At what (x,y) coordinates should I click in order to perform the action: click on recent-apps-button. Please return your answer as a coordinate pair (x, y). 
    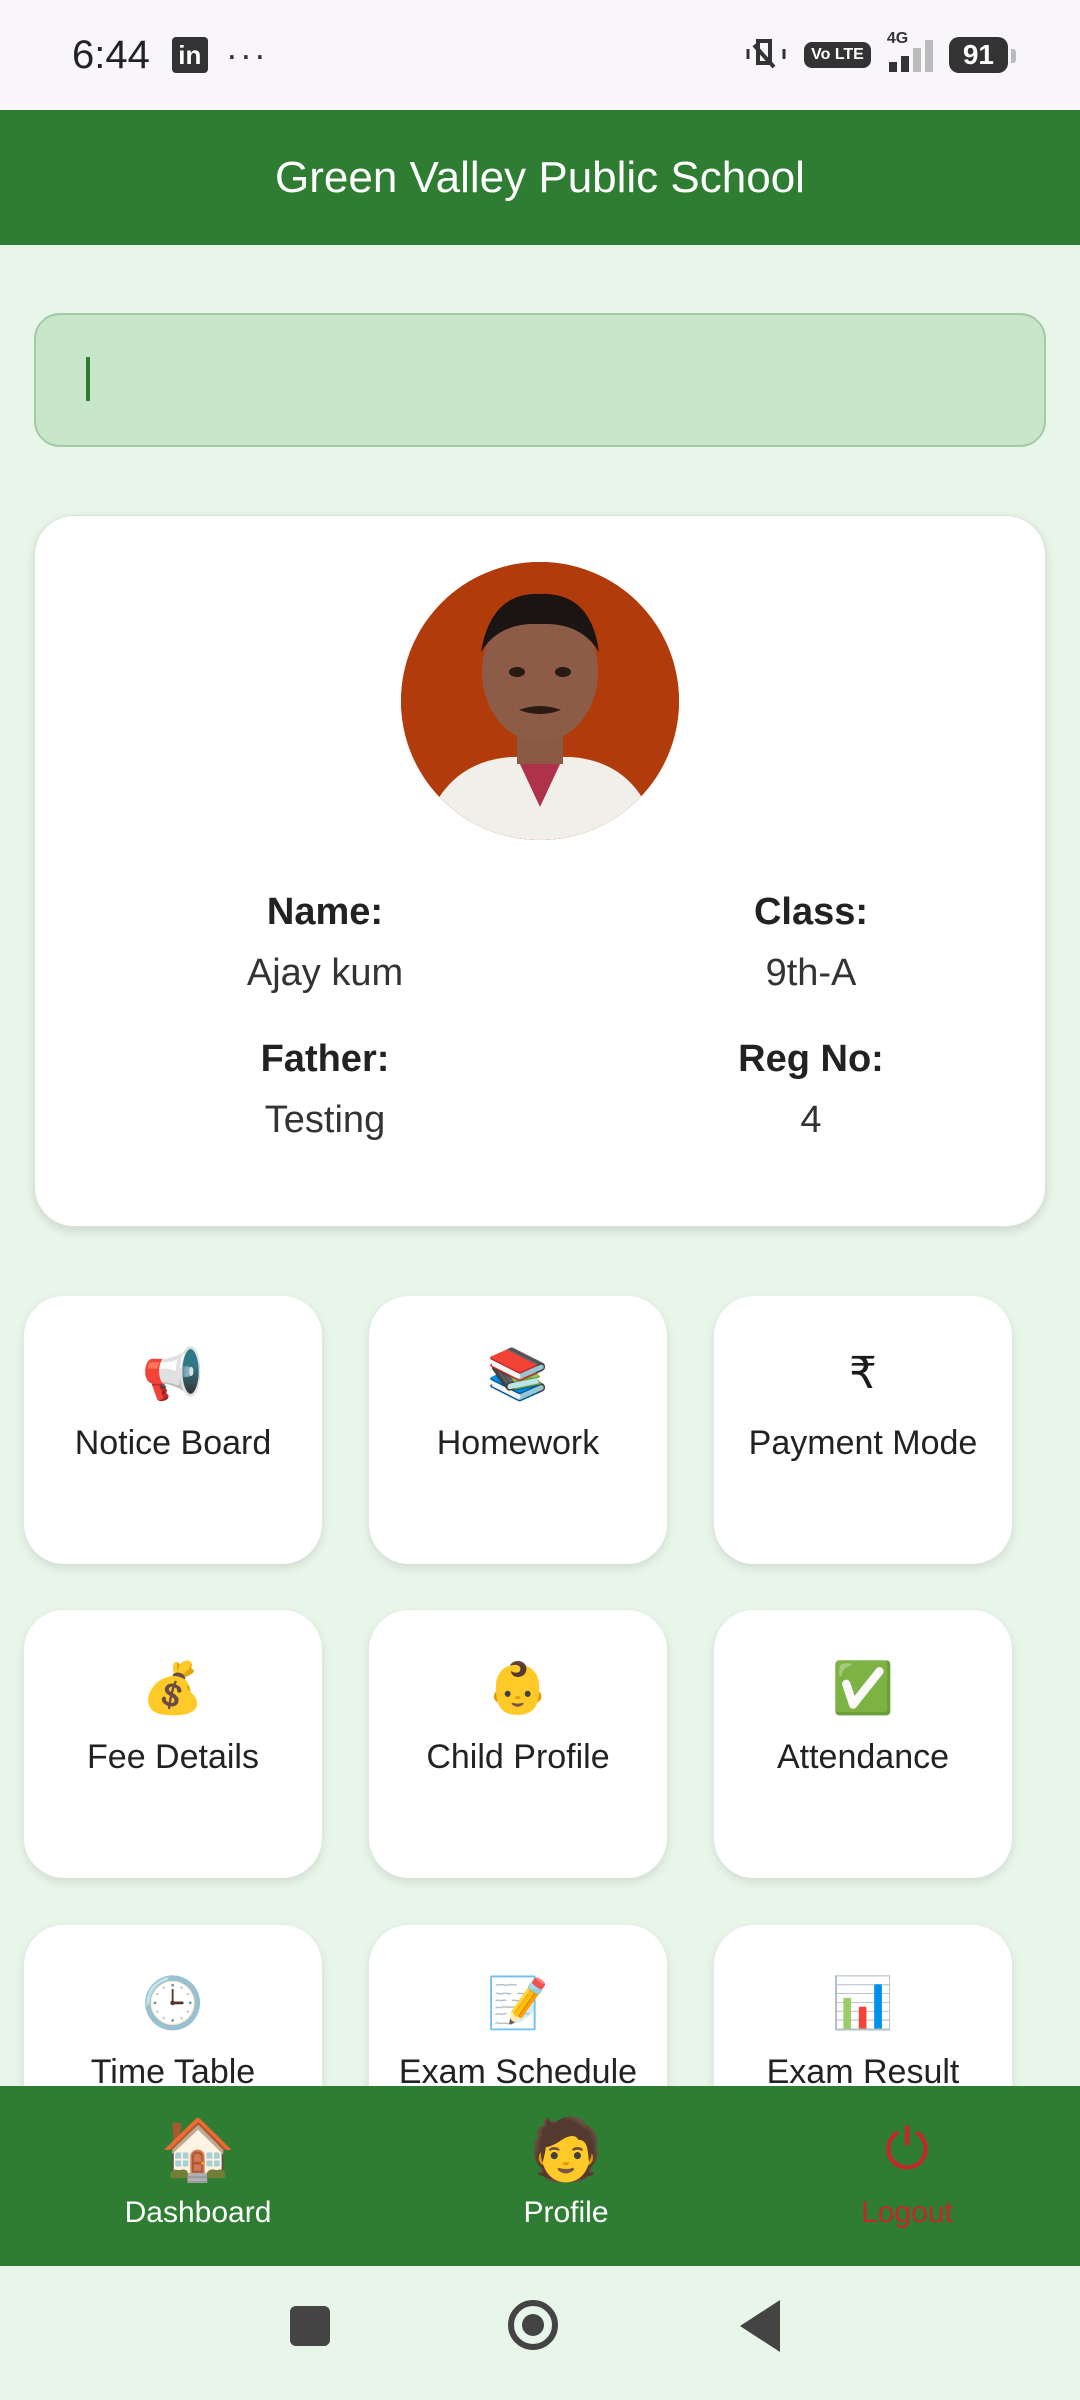
    Looking at the image, I should click on (310, 2326).